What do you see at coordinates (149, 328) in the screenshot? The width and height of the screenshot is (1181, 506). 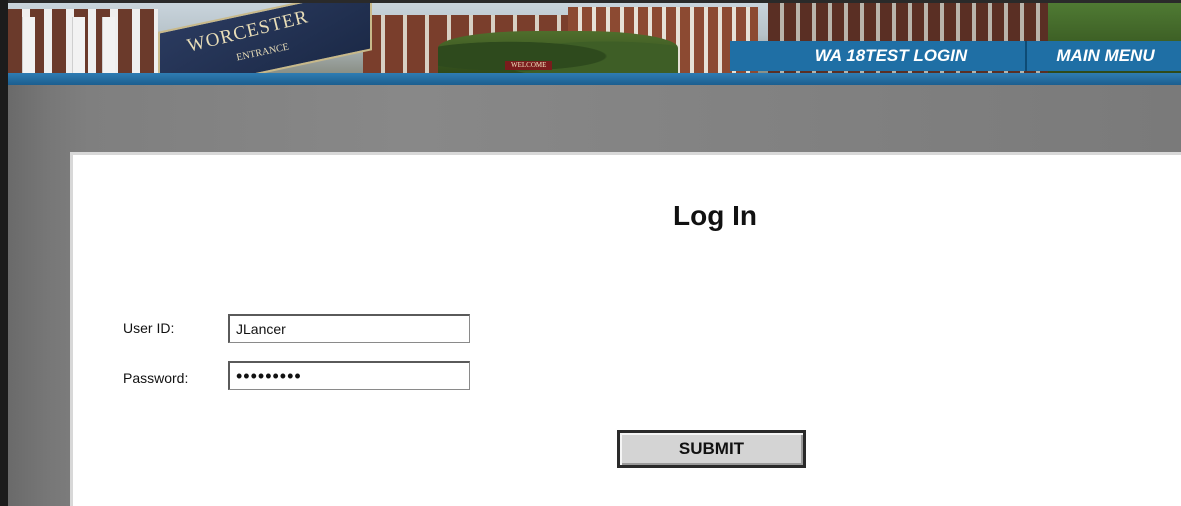 I see `user-id-label: User ID:` at bounding box center [149, 328].